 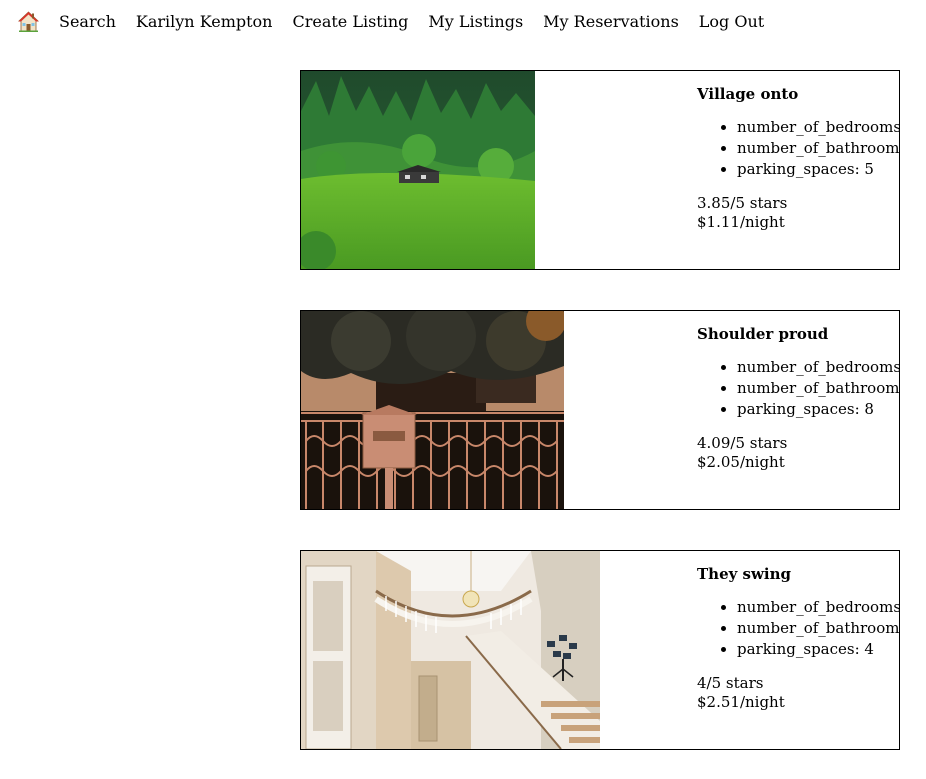 What do you see at coordinates (204, 21) in the screenshot?
I see `nav-user-profile-link: Karilyn Kempton` at bounding box center [204, 21].